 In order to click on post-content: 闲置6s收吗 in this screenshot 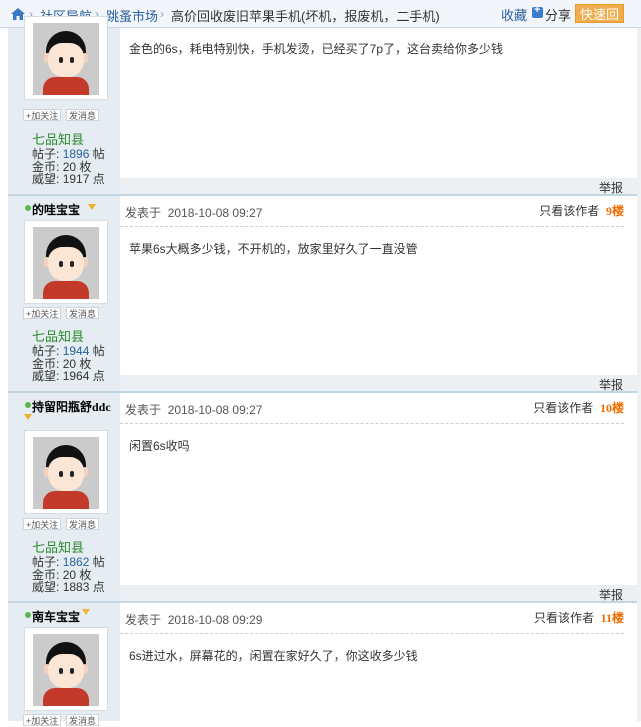, I will do `click(159, 446)`.